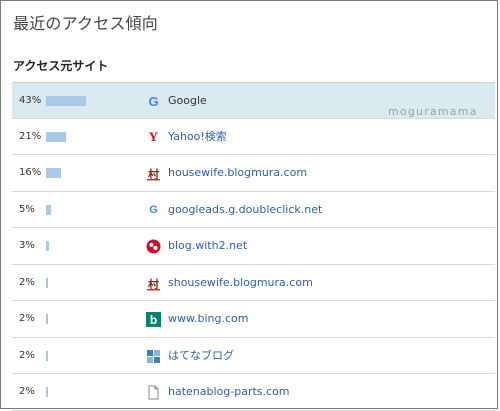 The width and height of the screenshot is (500, 411). I want to click on percent-label: 3%, so click(27, 245).